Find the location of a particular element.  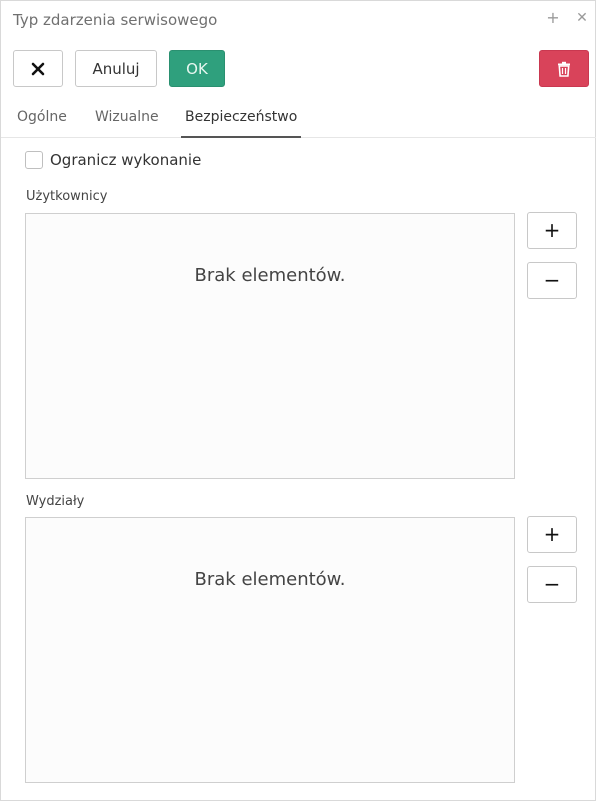

window-title: Typ zdarzenia serwisowego is located at coordinates (115, 20).